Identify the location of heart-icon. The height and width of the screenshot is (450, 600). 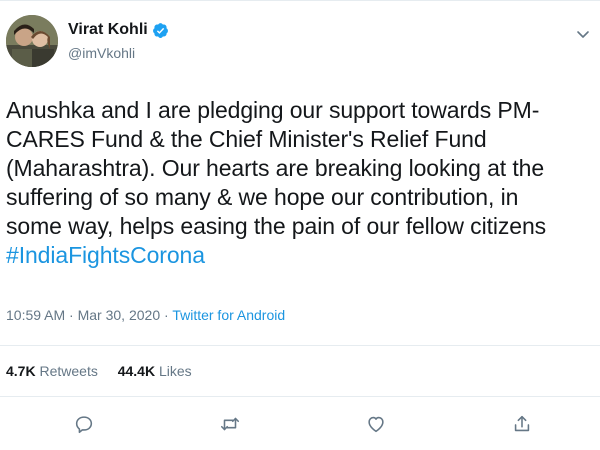
(376, 424).